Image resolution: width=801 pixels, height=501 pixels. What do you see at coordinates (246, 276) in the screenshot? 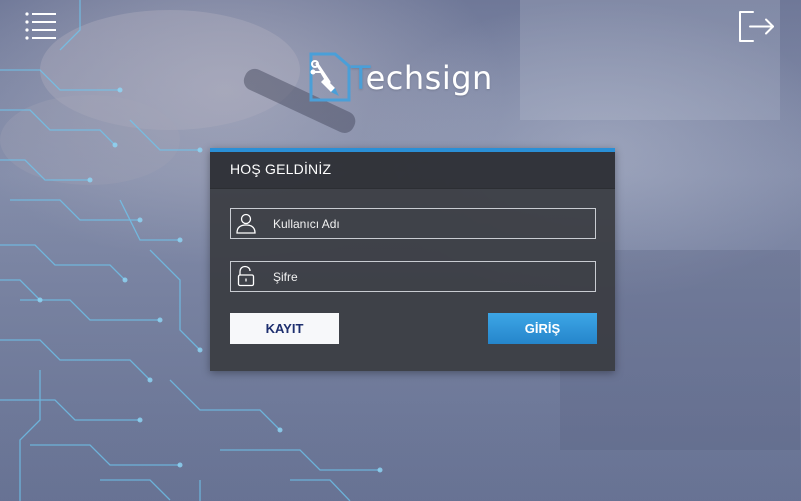
I see `lock-icon` at bounding box center [246, 276].